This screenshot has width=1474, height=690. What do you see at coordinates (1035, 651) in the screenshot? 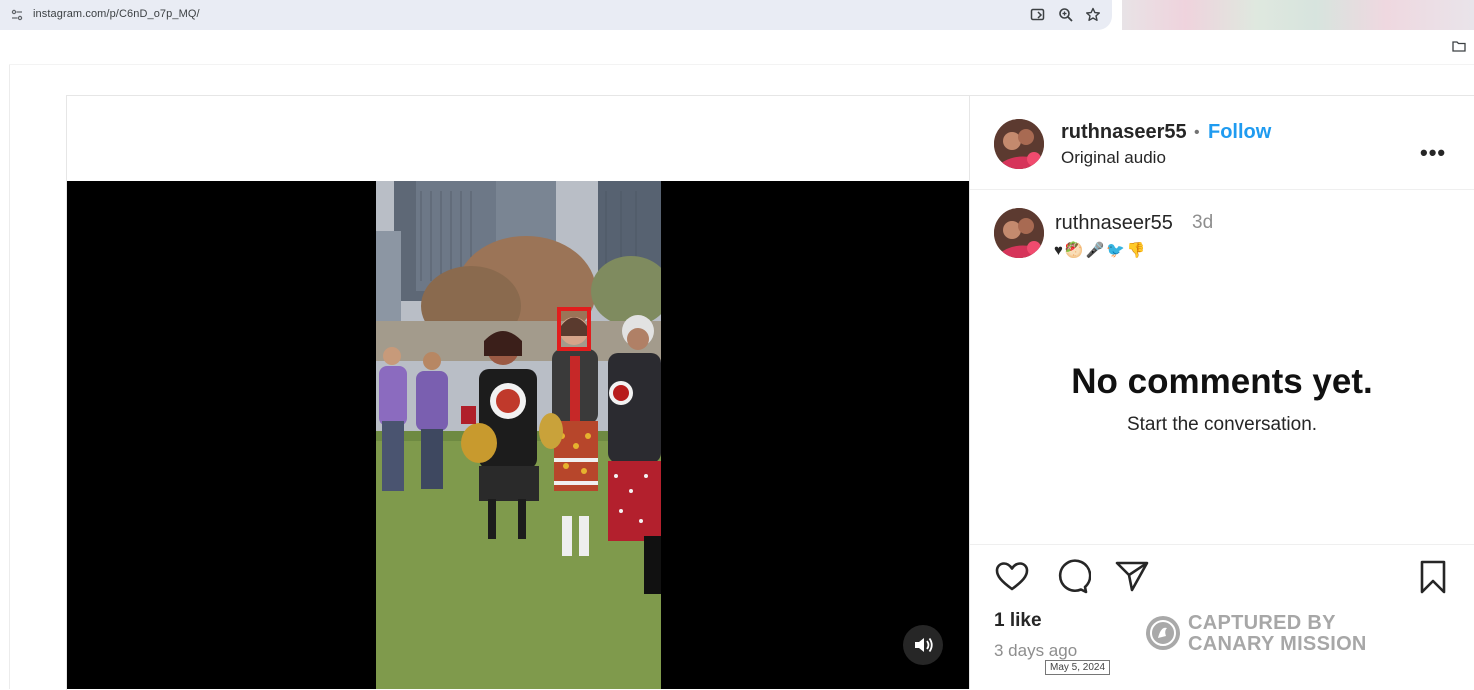
I see `post-timestamp: 3 days ago` at bounding box center [1035, 651].